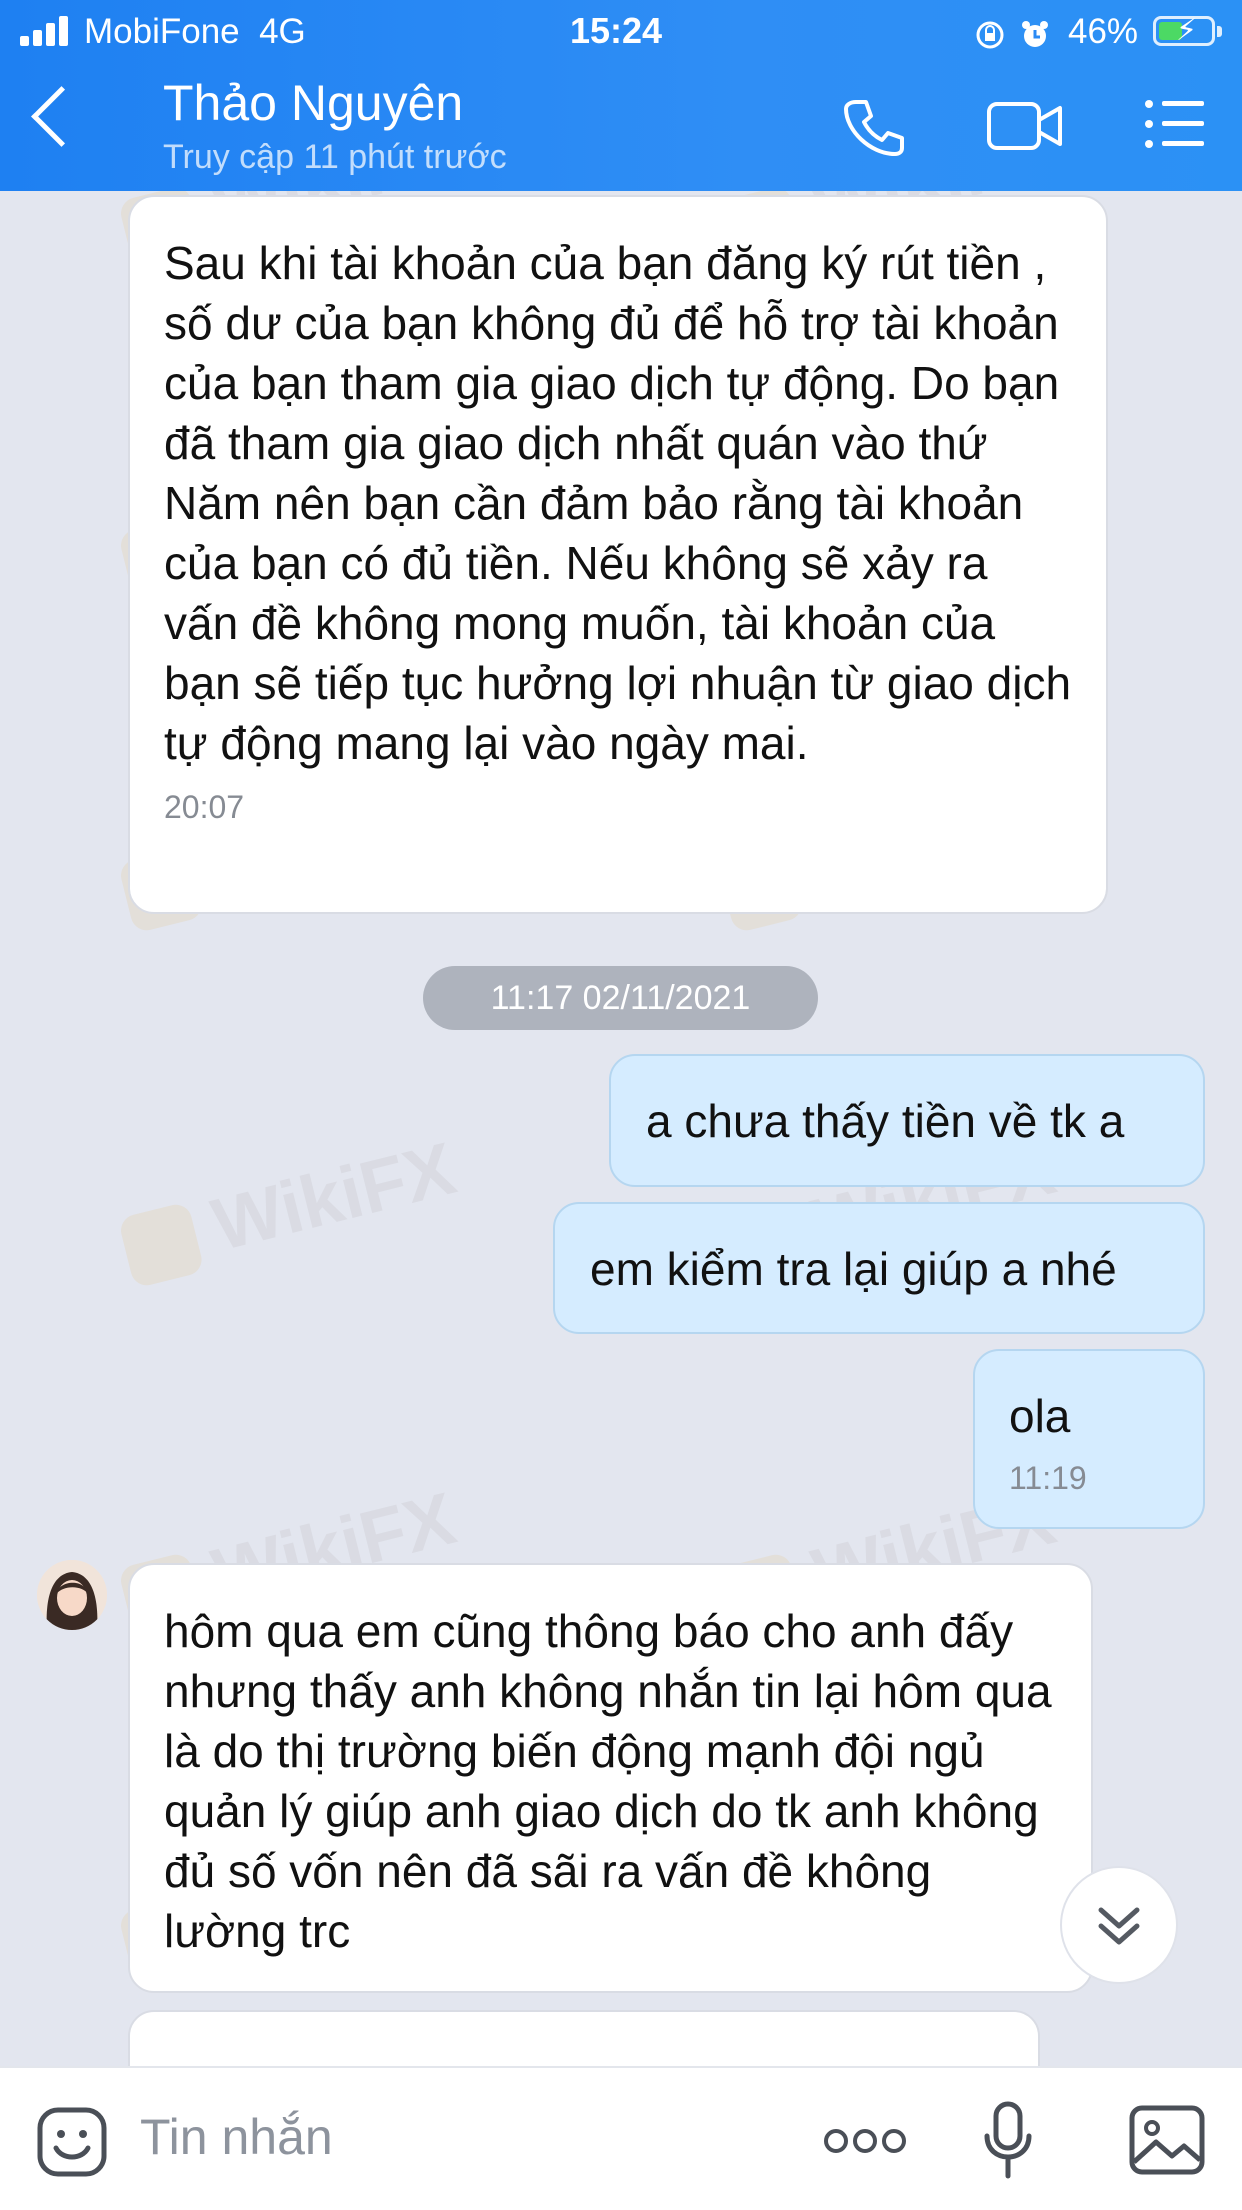 The width and height of the screenshot is (1242, 2210). I want to click on image-icon, so click(1167, 2140).